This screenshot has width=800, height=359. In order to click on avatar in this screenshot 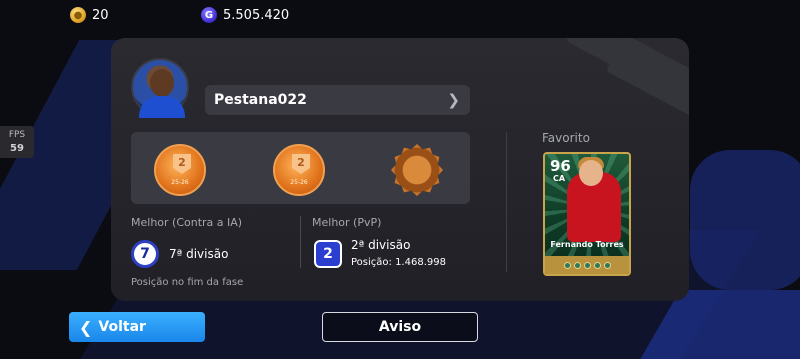, I will do `click(160, 88)`.